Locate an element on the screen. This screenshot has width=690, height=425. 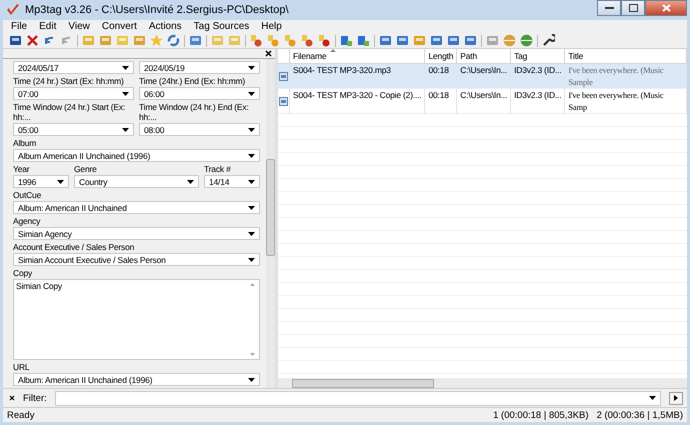
field-label: Account Executive / Sales Person is located at coordinates (74, 247).